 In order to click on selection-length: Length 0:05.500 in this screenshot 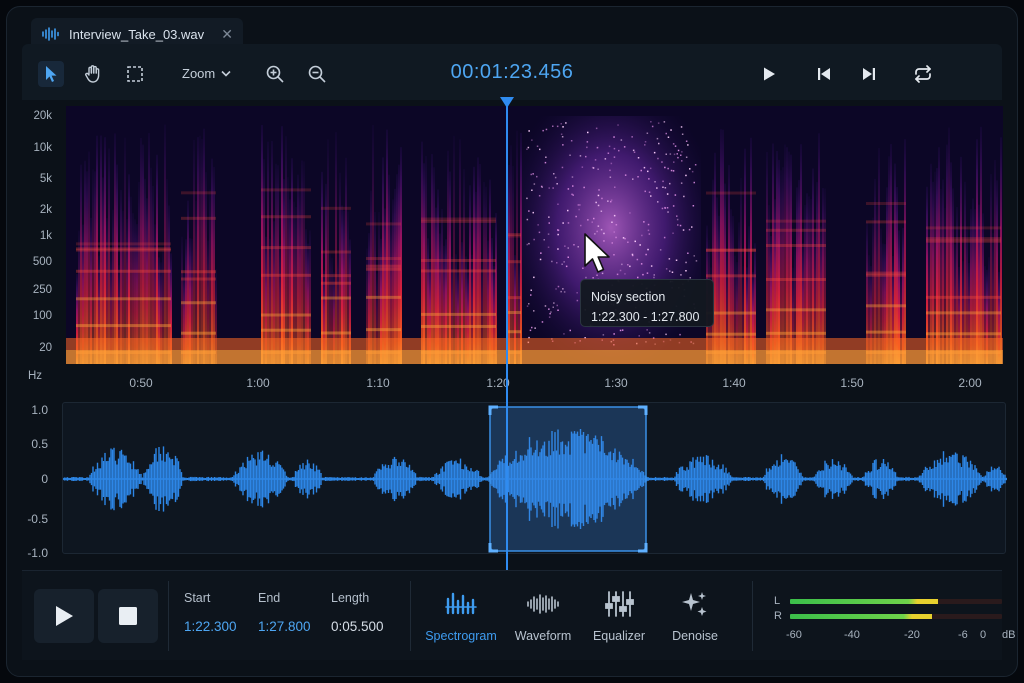, I will do `click(357, 612)`.